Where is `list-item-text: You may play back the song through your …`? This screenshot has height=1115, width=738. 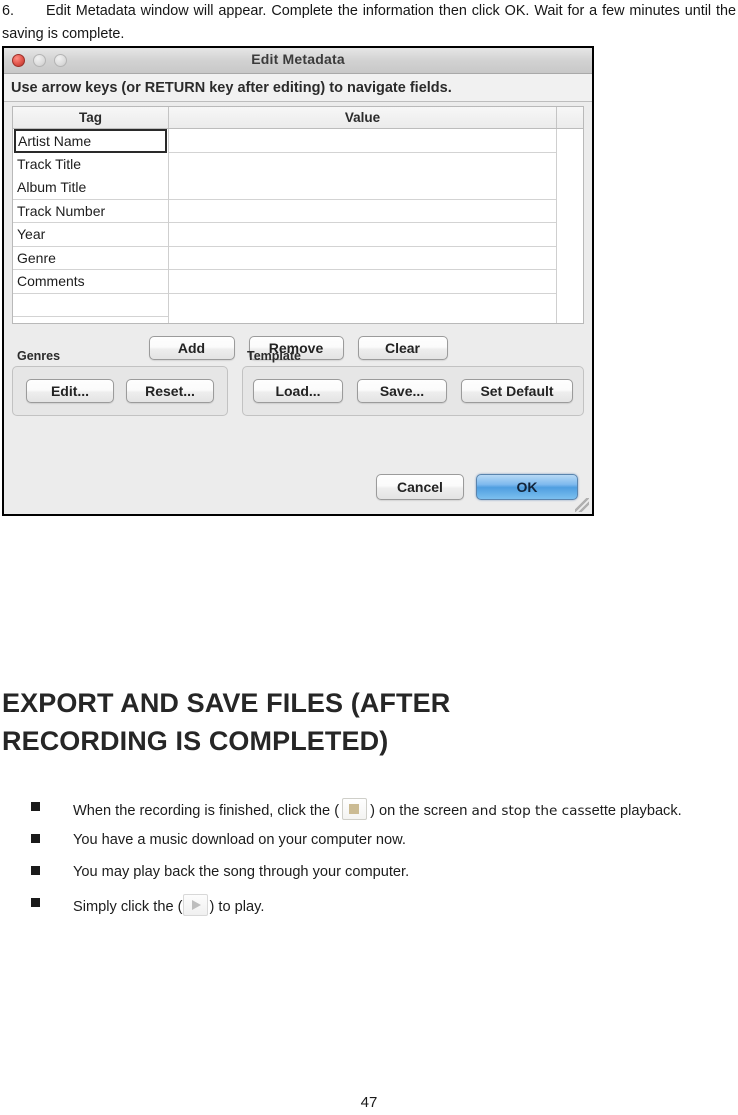
list-item-text: You may play back the song through your … is located at coordinates (241, 872).